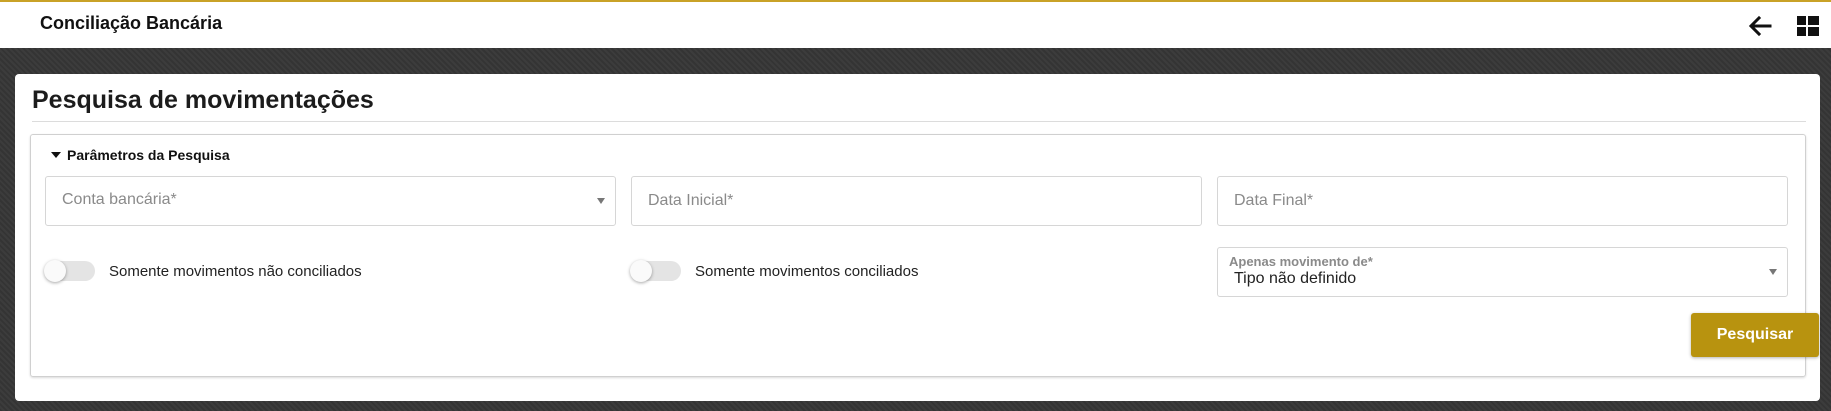  I want to click on apenas-movimento-select: Apenas movimento de* Tipo não definido, so click(1502, 272).